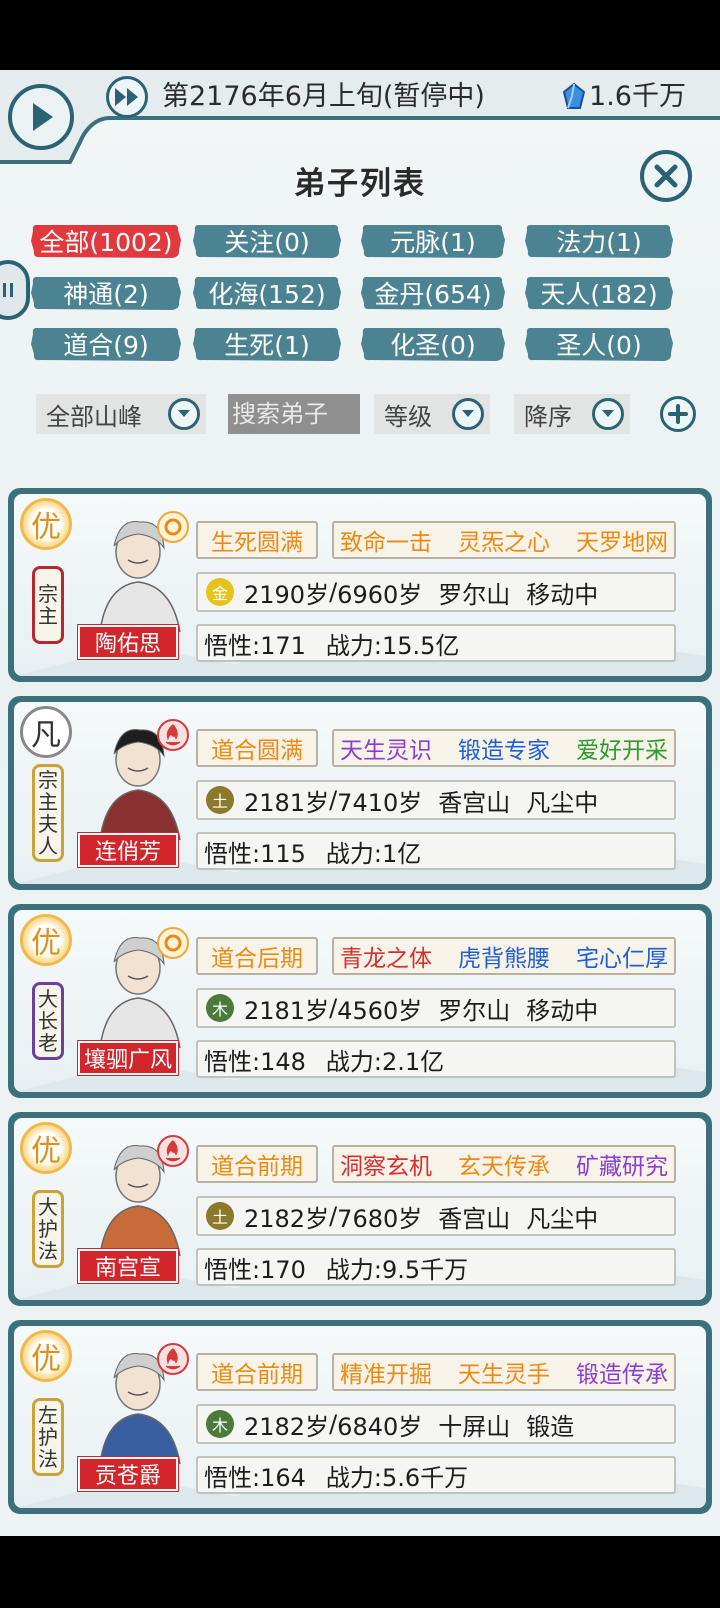  What do you see at coordinates (128, 1474) in the screenshot?
I see `disciple-name: 贡苍爵` at bounding box center [128, 1474].